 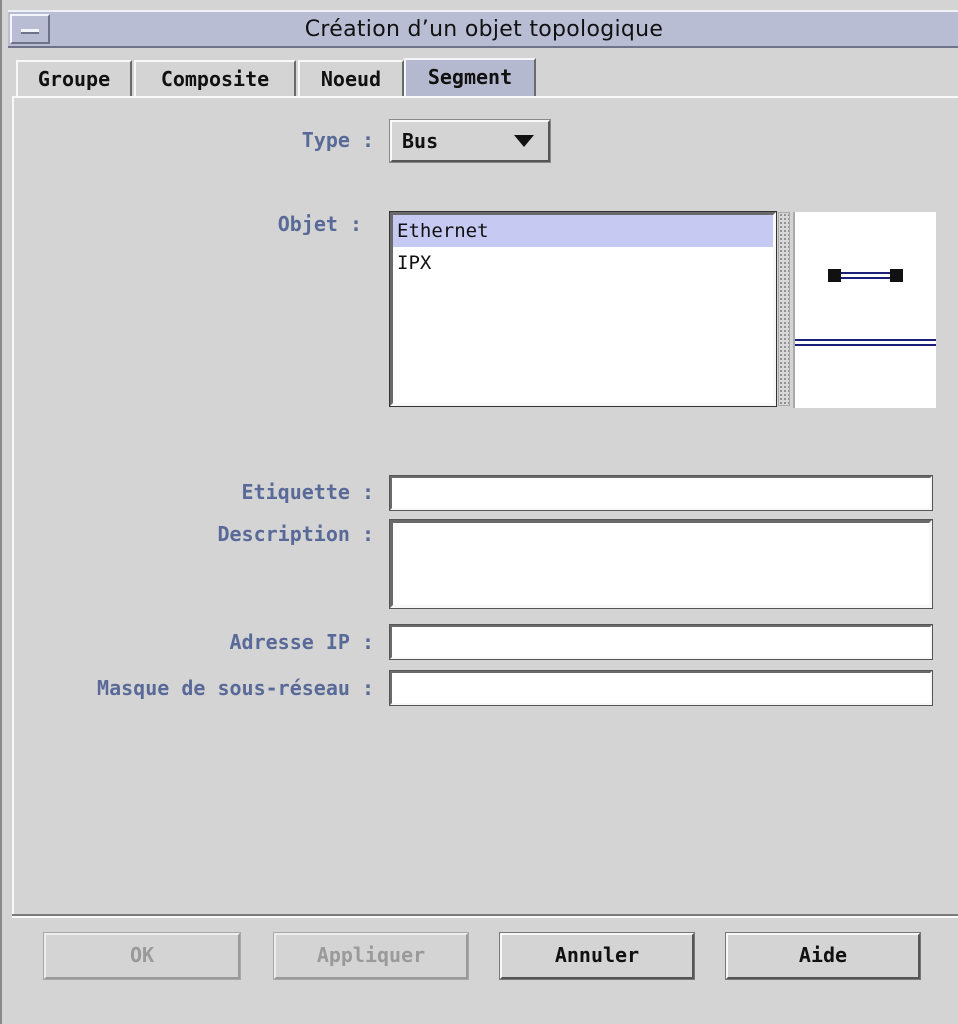 I want to click on help-button: Aide, so click(x=823, y=956).